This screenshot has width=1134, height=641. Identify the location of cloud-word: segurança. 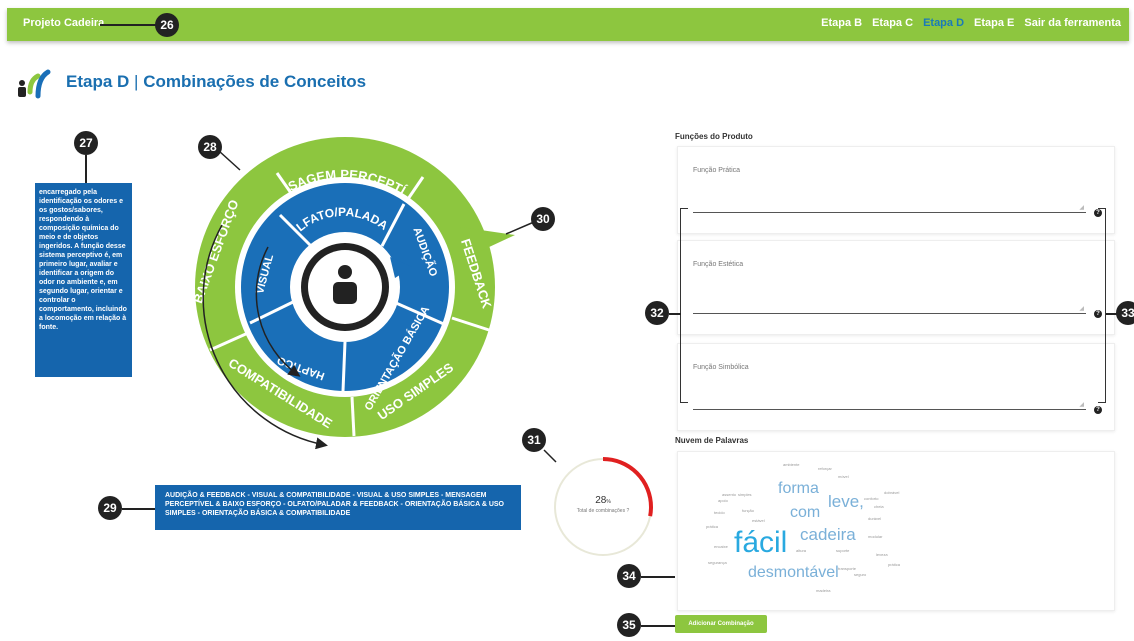
(717, 562).